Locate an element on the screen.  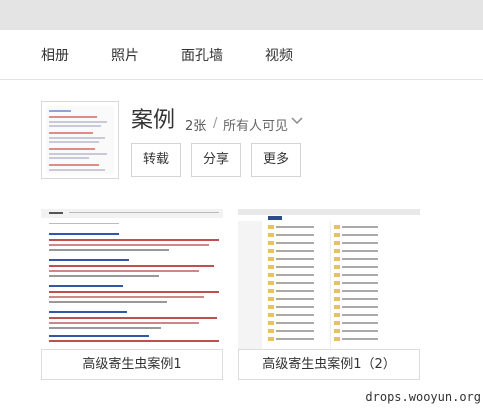
watermark: drops.wooyun.org is located at coordinates (423, 397).